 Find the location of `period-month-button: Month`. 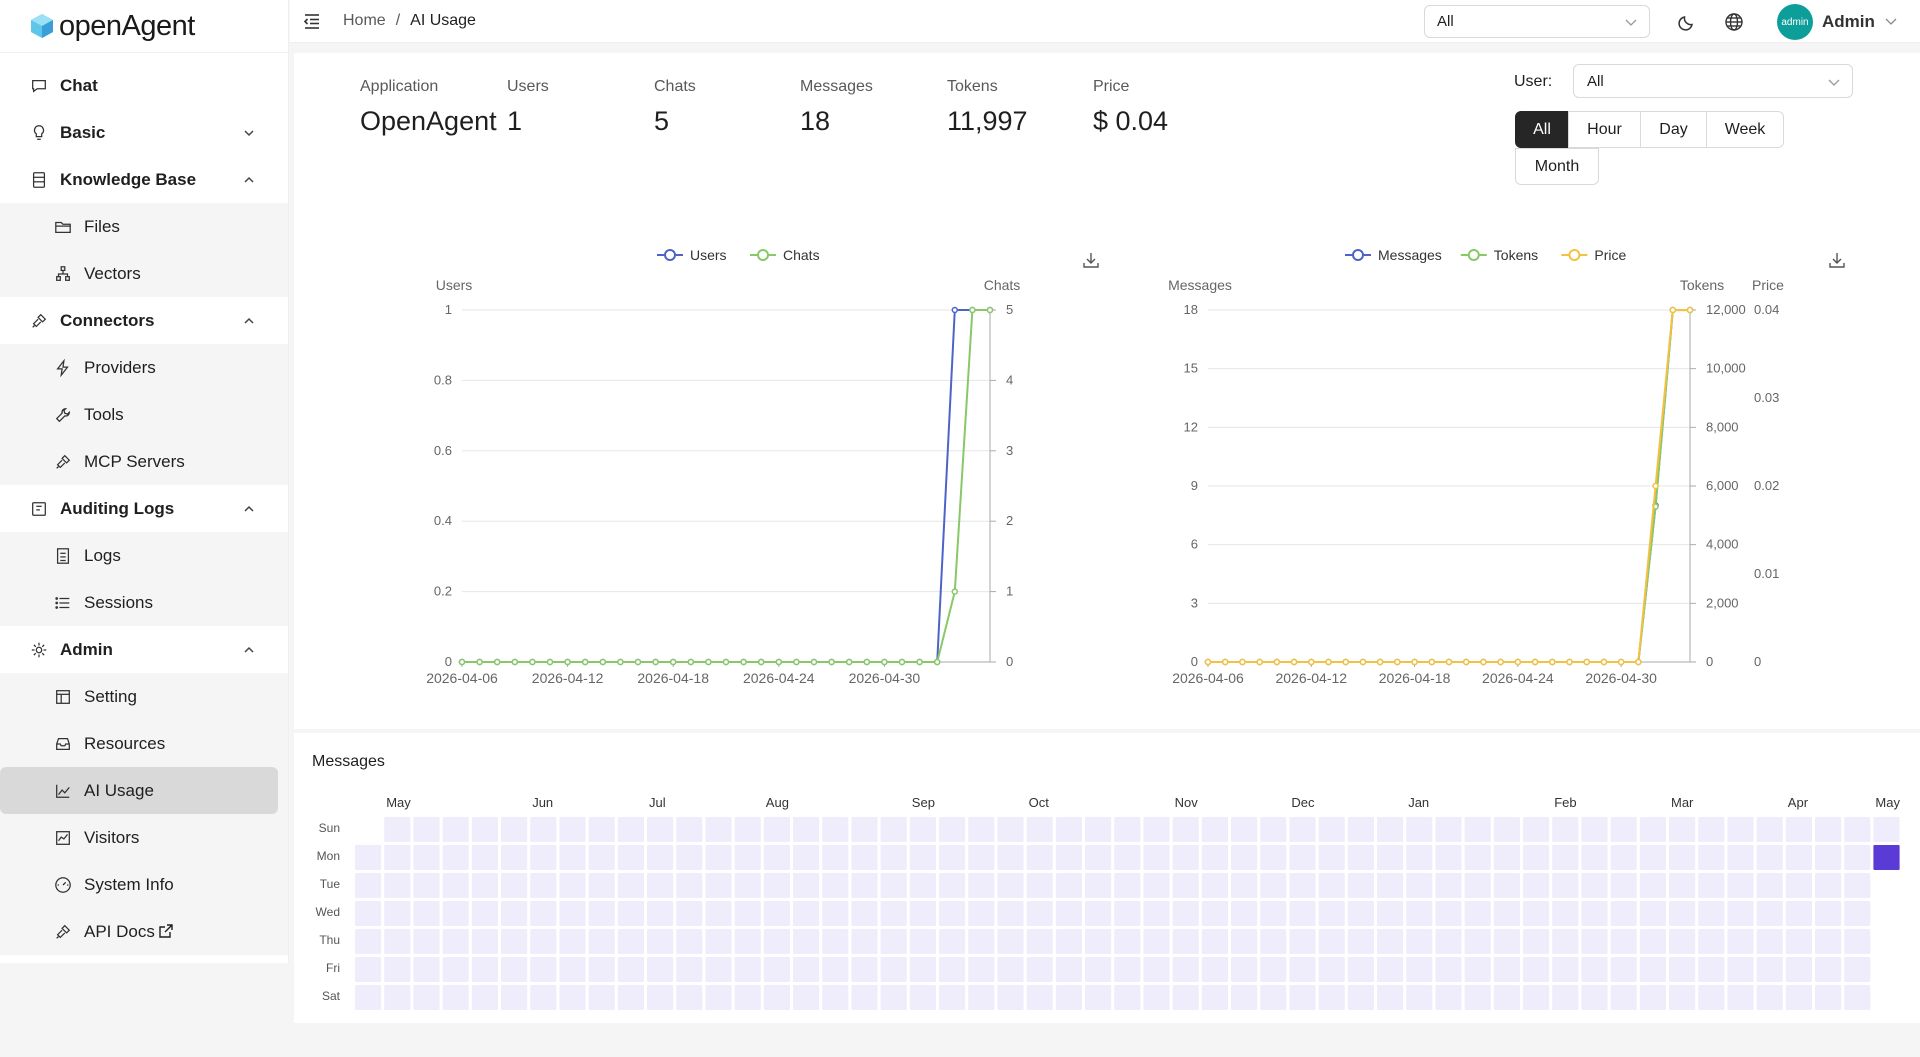

period-month-button: Month is located at coordinates (1557, 166).